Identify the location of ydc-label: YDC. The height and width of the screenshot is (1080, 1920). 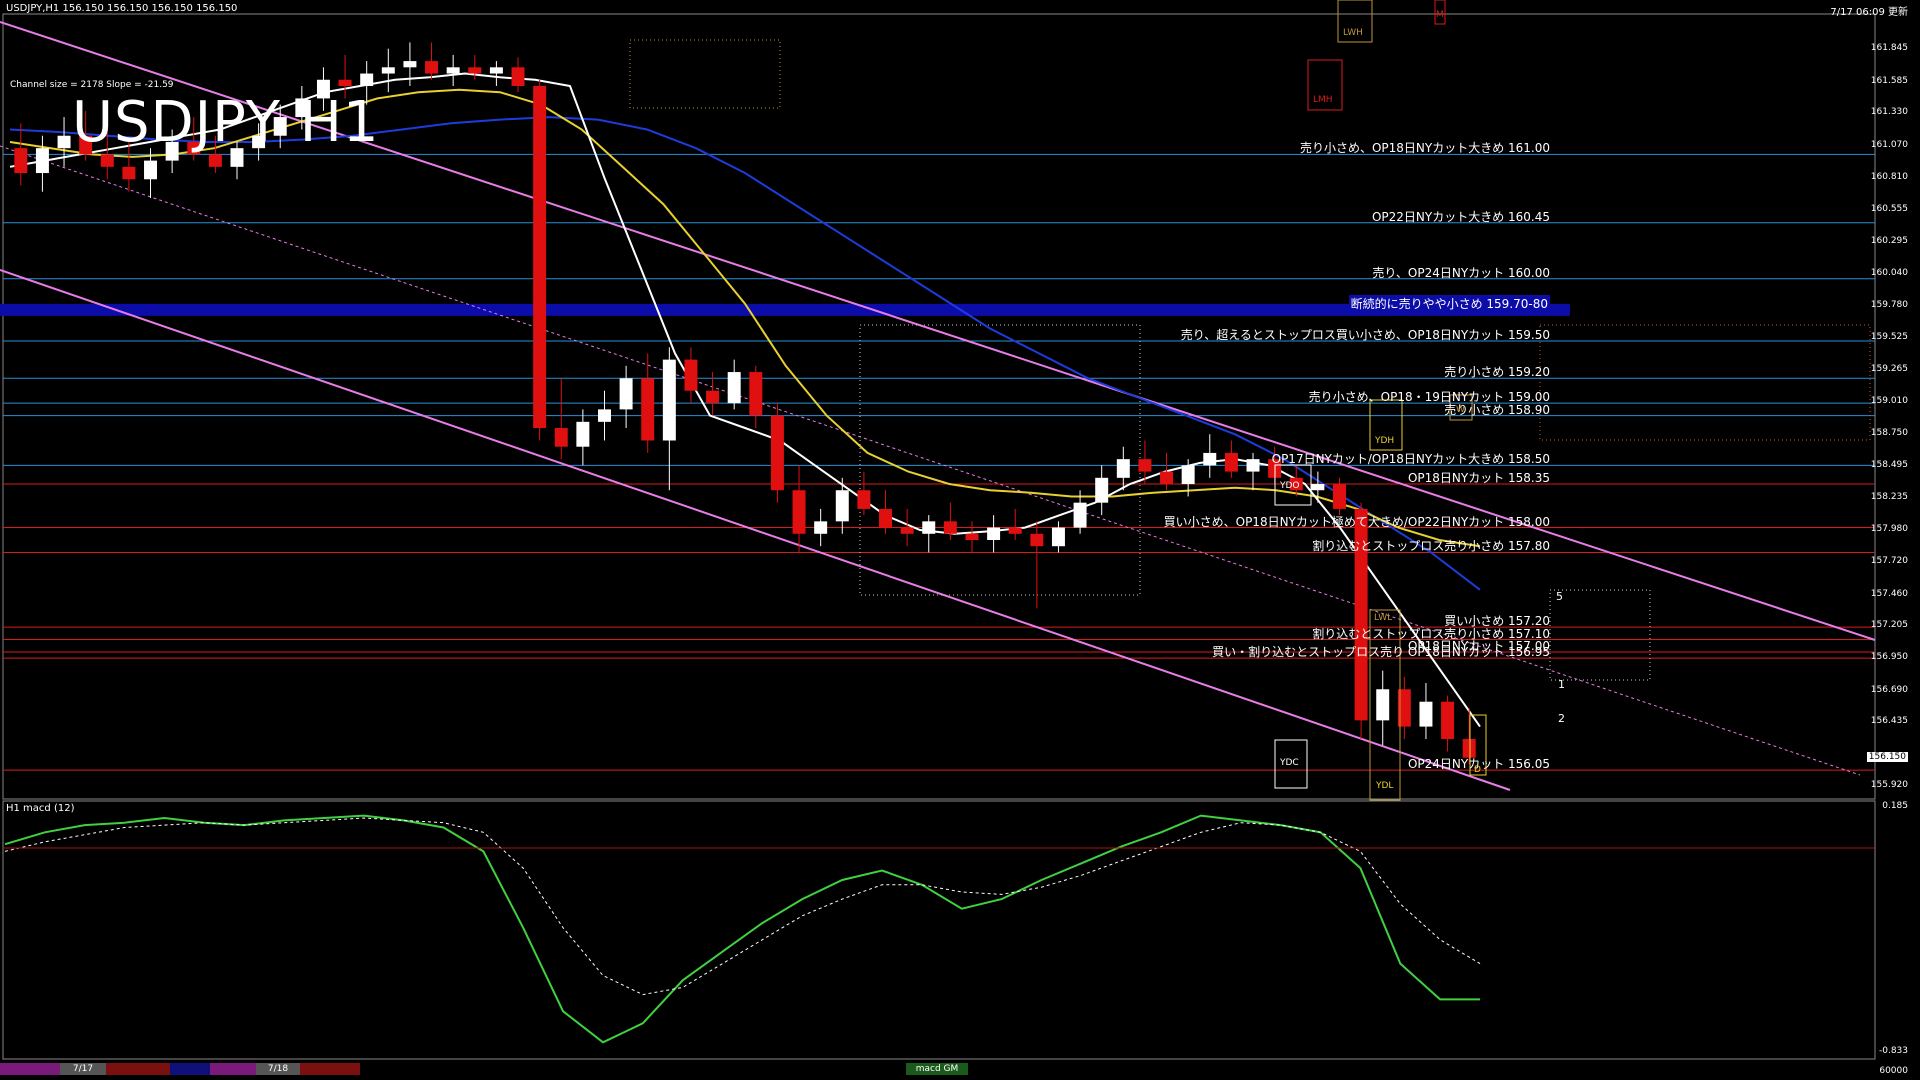
(1289, 763).